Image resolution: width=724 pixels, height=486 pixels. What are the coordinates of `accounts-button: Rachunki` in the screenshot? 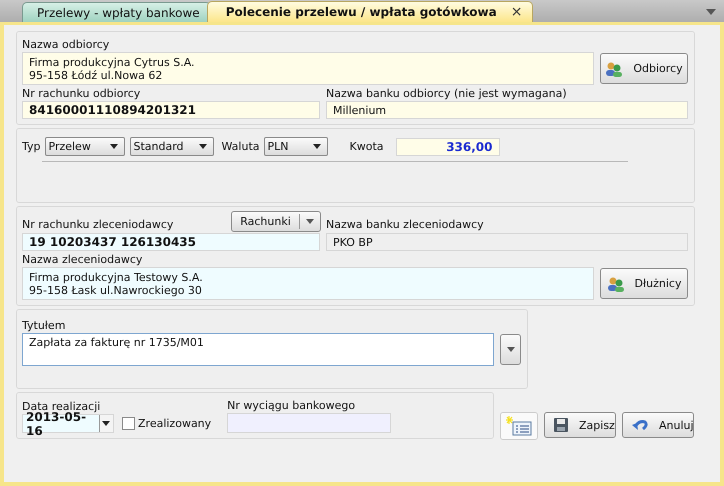 It's located at (276, 221).